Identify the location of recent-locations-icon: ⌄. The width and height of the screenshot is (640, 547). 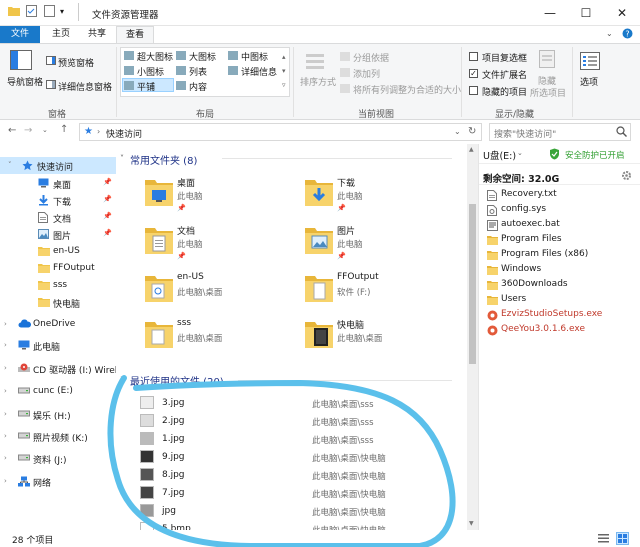
(45, 130).